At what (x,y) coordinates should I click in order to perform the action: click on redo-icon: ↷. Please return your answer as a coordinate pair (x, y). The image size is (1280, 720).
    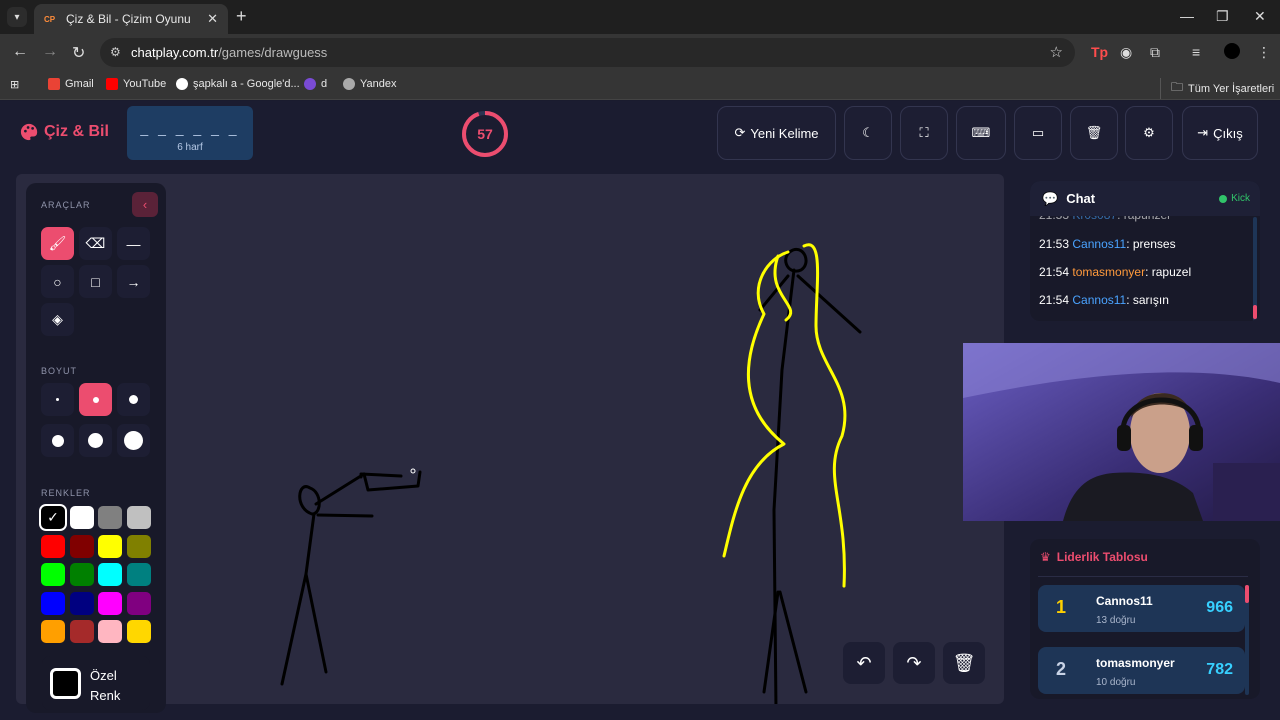
    Looking at the image, I should click on (914, 662).